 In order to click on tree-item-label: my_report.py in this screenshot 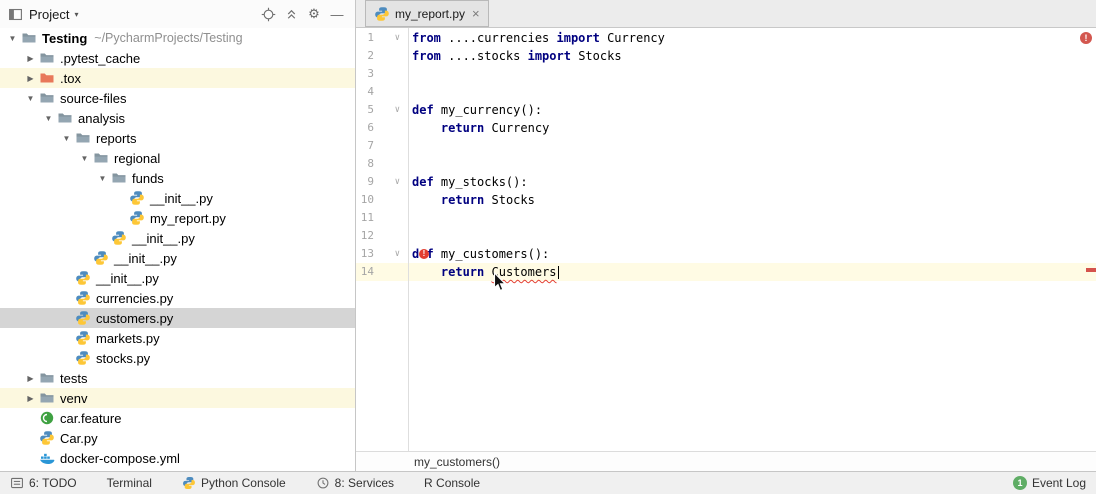, I will do `click(188, 218)`.